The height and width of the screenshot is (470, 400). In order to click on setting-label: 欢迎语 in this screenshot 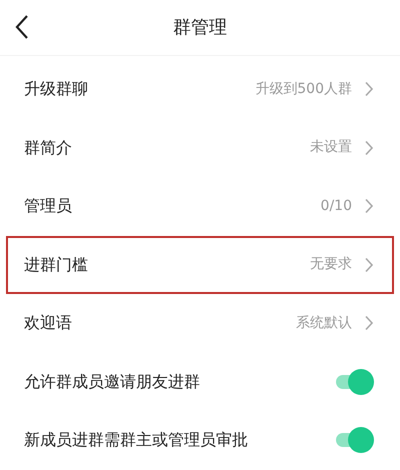, I will do `click(48, 323)`.